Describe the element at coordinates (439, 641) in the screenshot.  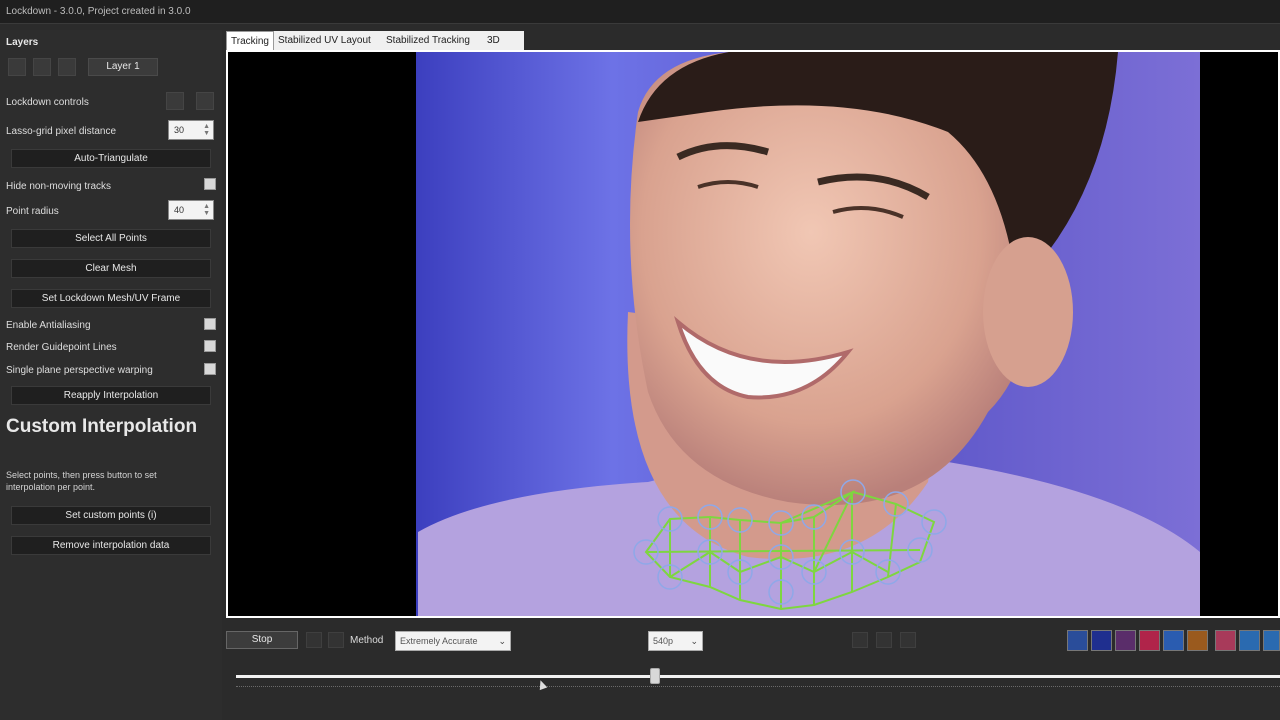
I see `method-value: Extremely Accurate` at that location.